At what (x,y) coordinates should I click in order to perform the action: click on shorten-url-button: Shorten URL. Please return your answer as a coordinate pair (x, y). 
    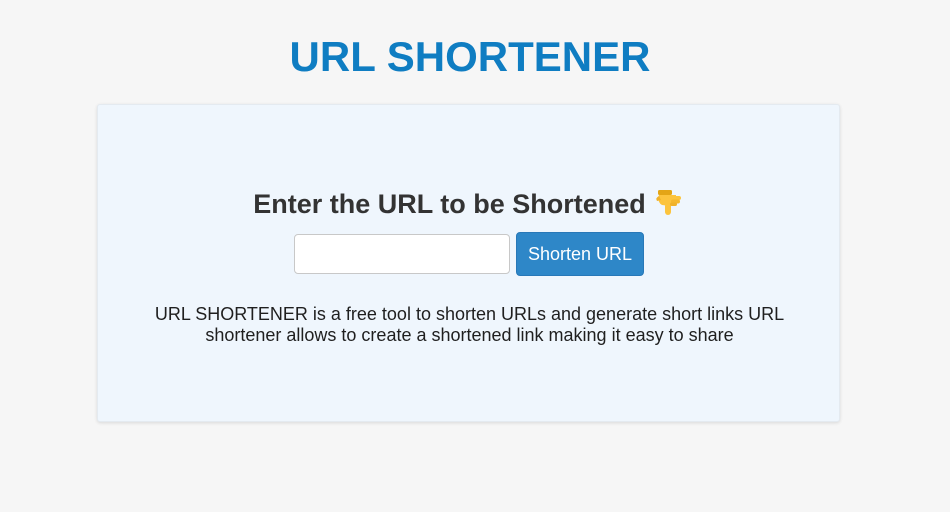
    Looking at the image, I should click on (580, 254).